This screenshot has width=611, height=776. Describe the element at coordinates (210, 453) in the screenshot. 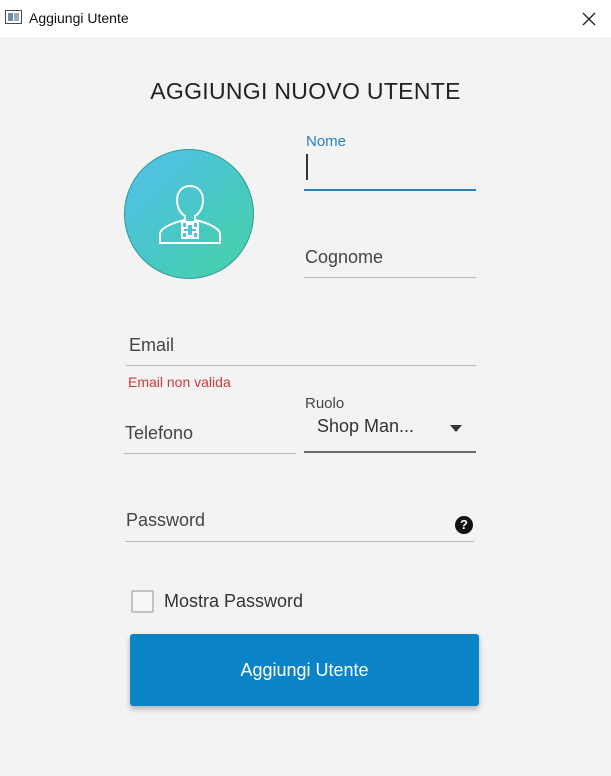

I see `telefono-underline` at that location.